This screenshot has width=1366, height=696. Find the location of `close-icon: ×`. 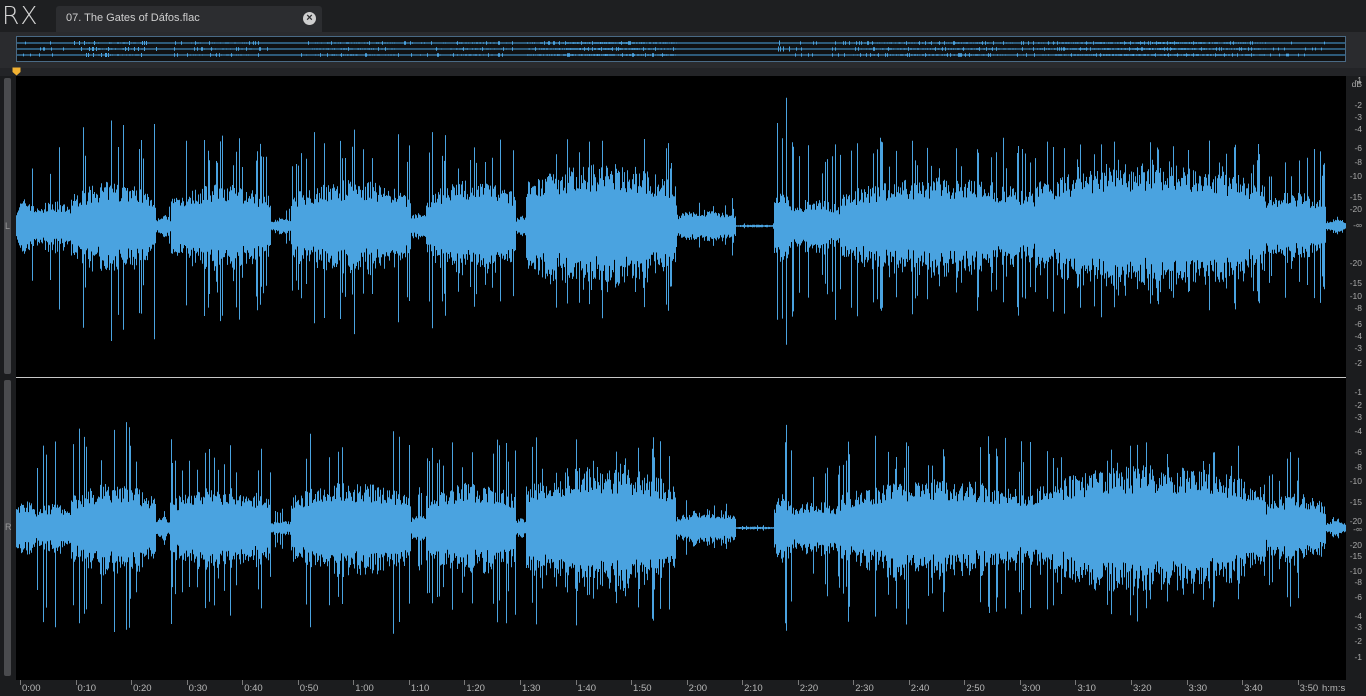

close-icon: × is located at coordinates (309, 18).